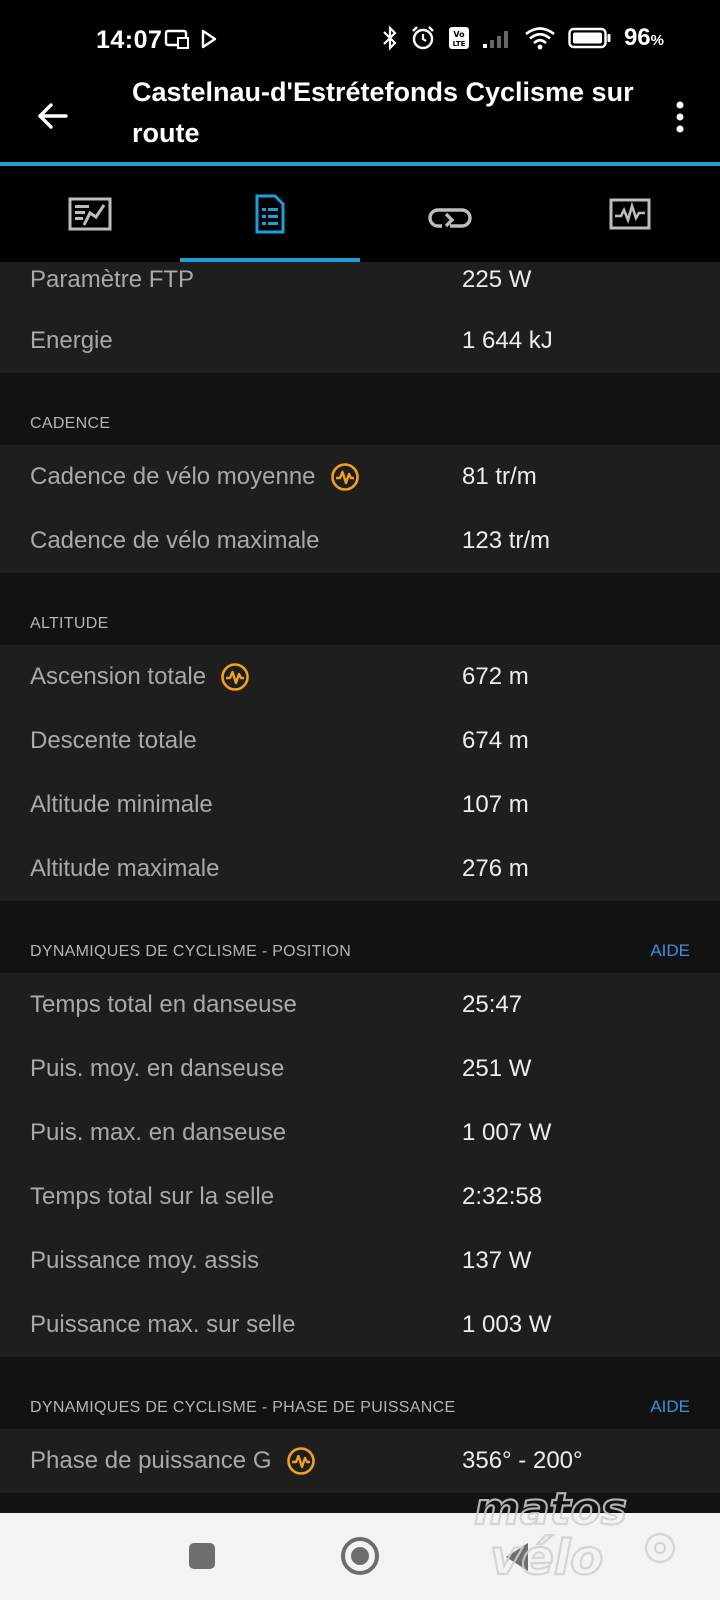 The image size is (720, 1600). Describe the element at coordinates (497, 1068) in the screenshot. I see `stat-value: 251 W` at that location.